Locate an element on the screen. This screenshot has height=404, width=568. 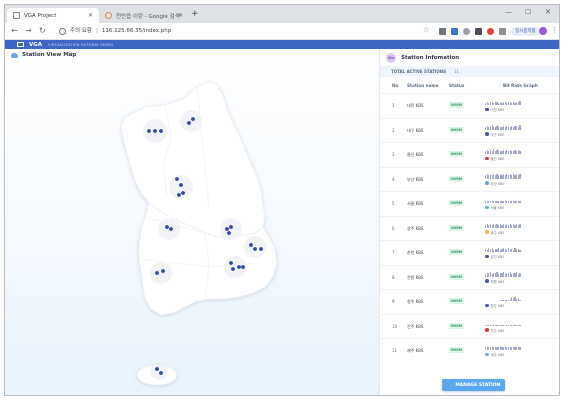
manage-station-button: 🔧 MANAGE STATION is located at coordinates (473, 385).